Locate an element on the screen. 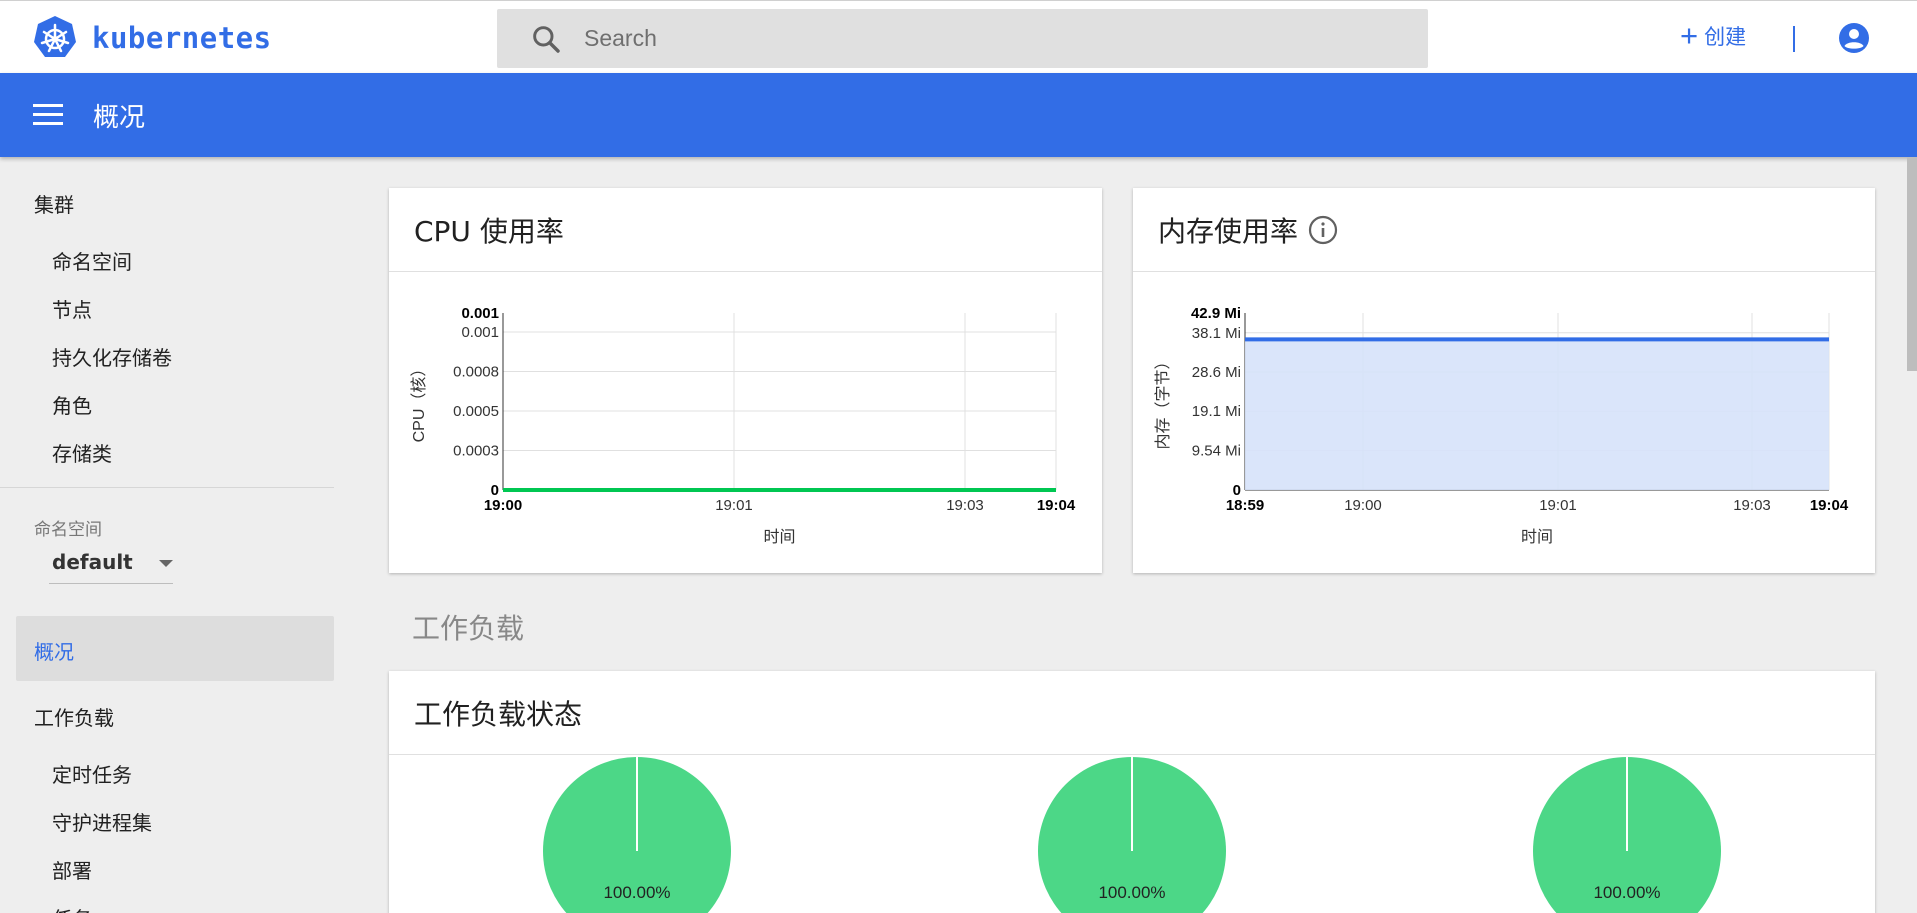 The image size is (1917, 913). sidebar-item-storage-classes: 存储类 is located at coordinates (82, 452).